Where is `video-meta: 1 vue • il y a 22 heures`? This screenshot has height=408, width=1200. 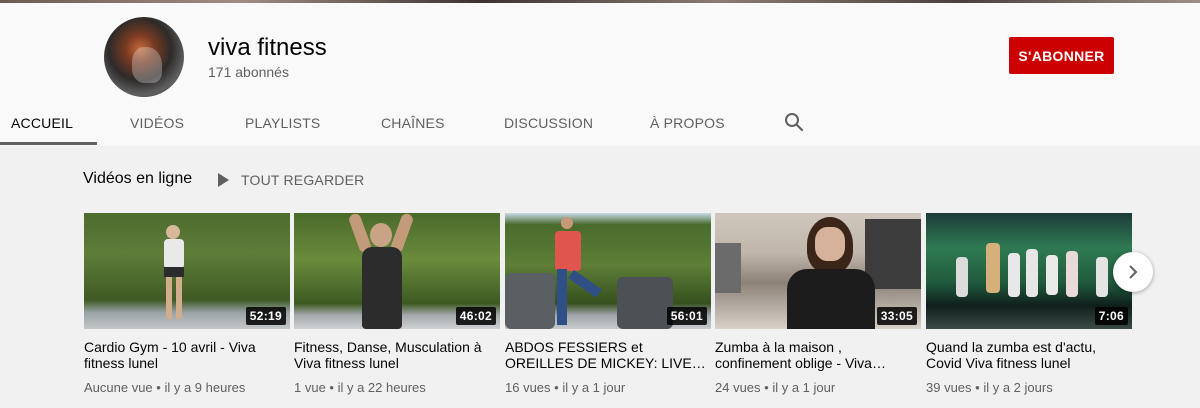
video-meta: 1 vue • il y a 22 heures is located at coordinates (397, 387).